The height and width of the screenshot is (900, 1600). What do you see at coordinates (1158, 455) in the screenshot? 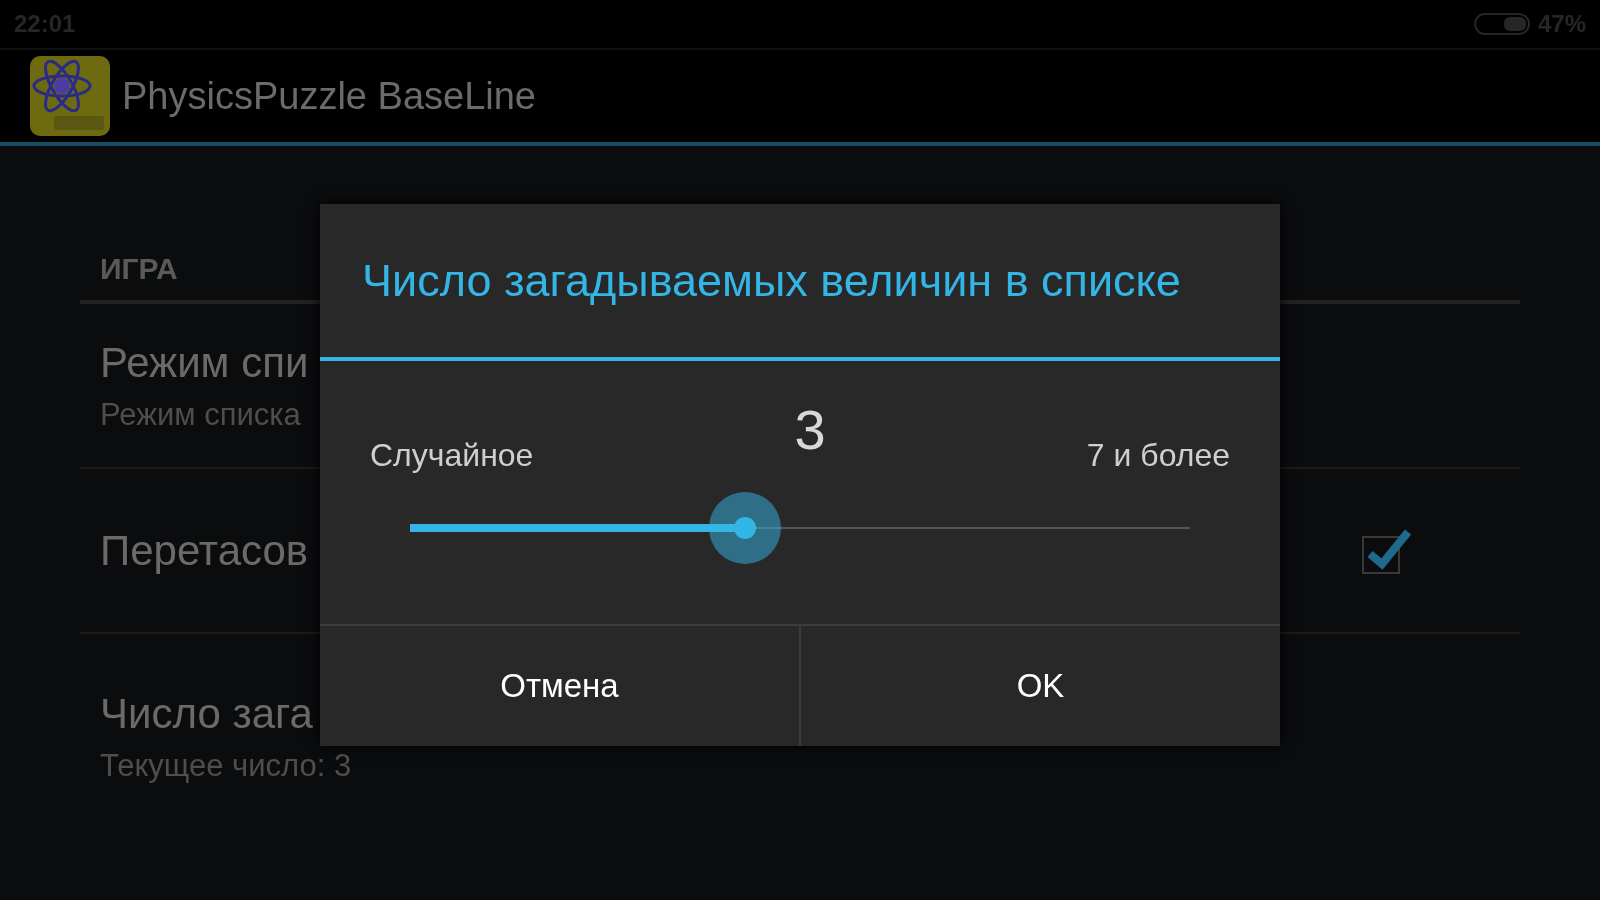
I see `max-label: 7 и более` at bounding box center [1158, 455].